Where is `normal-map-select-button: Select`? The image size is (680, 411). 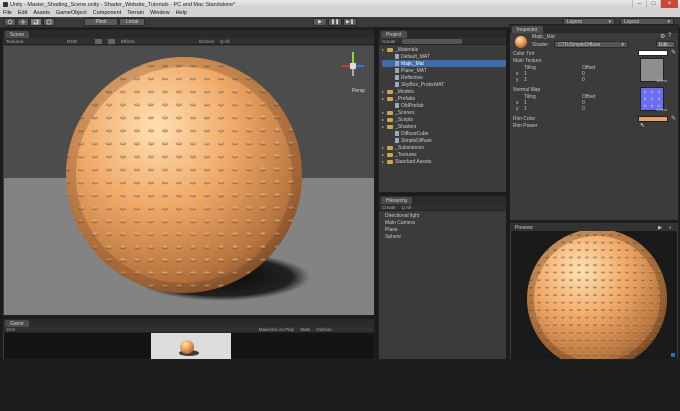
normal-map-select-button: Select is located at coordinates (661, 109).